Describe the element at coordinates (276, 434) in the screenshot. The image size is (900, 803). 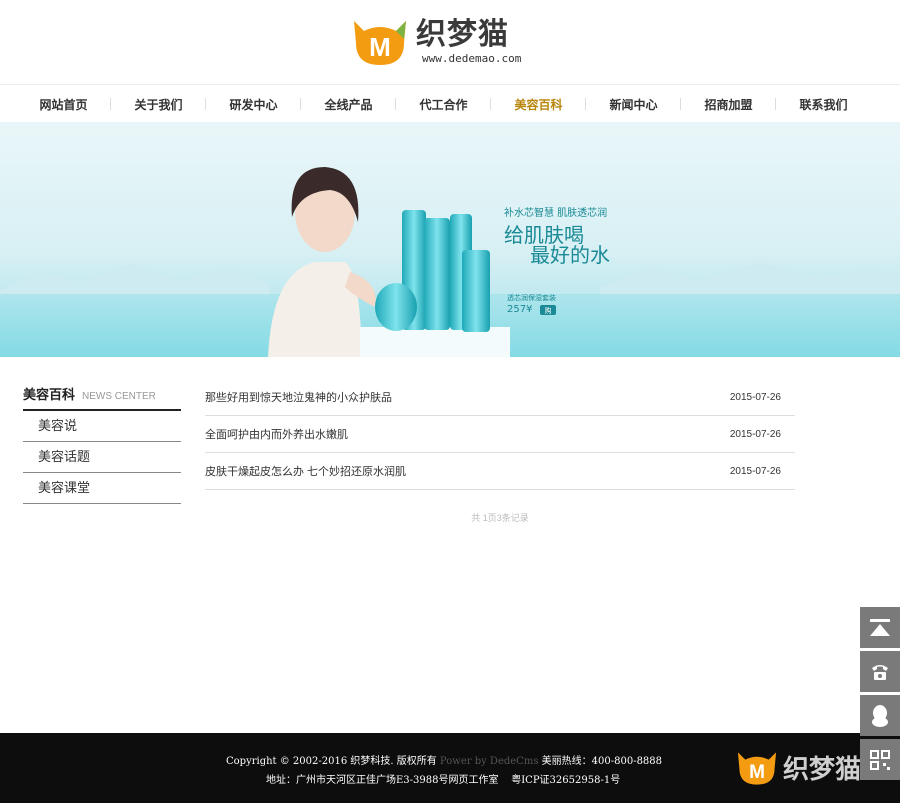
I see `article-title: 全面呵护由内而外养出水嫩肌` at that location.